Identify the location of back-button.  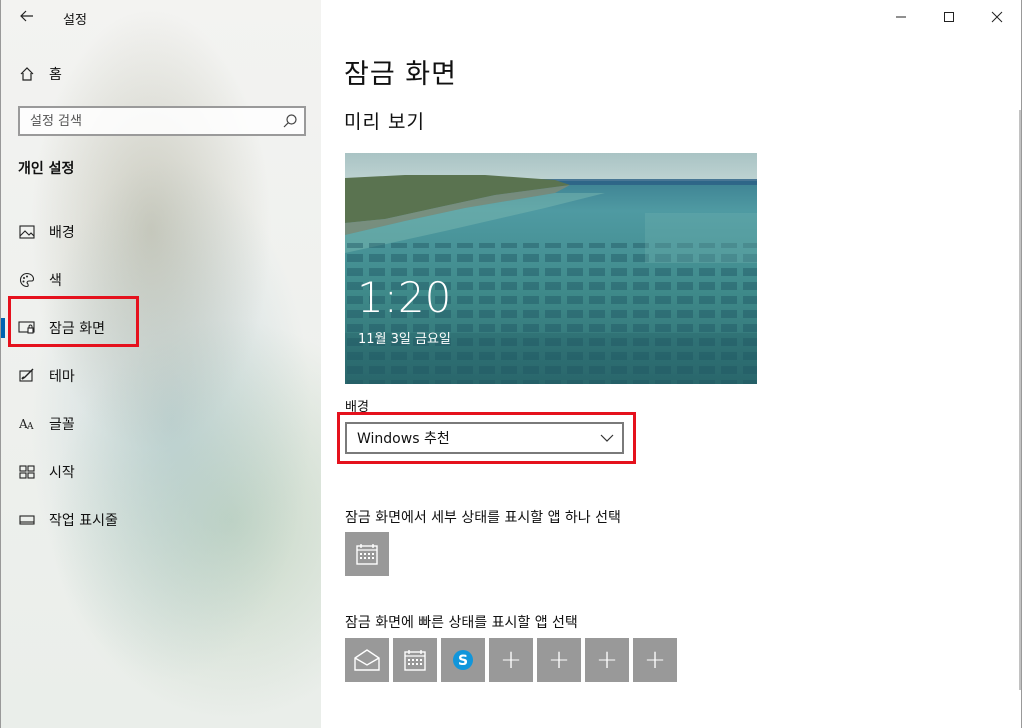
(27, 16).